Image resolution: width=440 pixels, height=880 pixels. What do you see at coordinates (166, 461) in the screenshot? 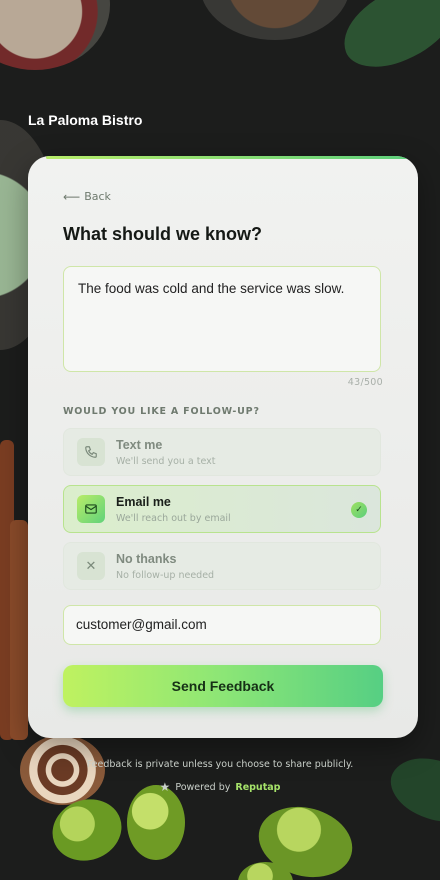
I see `option-subtitle: We'll send you a text` at bounding box center [166, 461].